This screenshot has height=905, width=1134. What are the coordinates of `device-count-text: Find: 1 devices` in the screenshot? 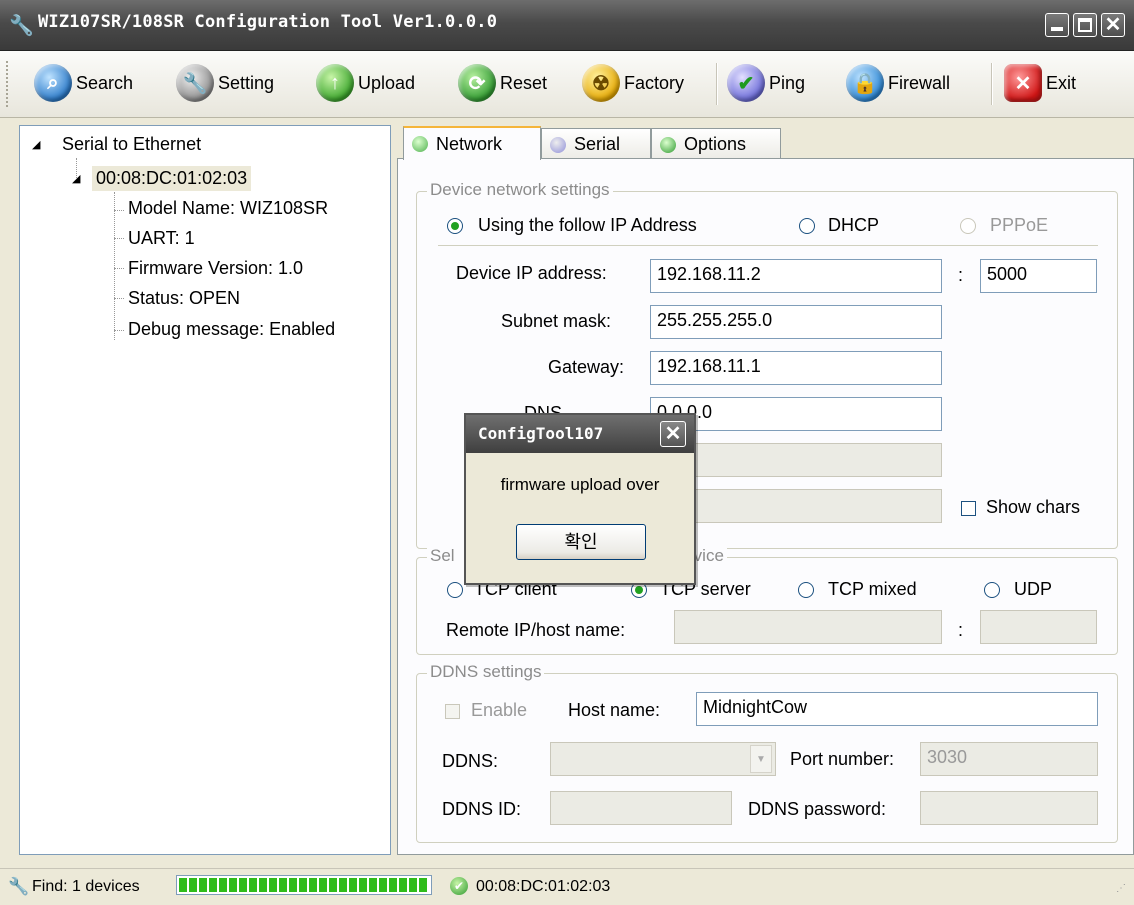 It's located at (86, 886).